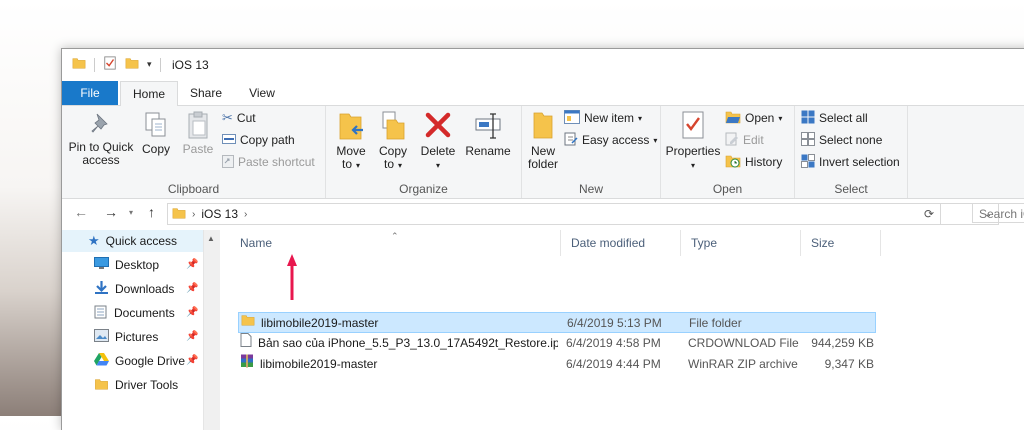  I want to click on search-input: Search iO, so click(998, 213).